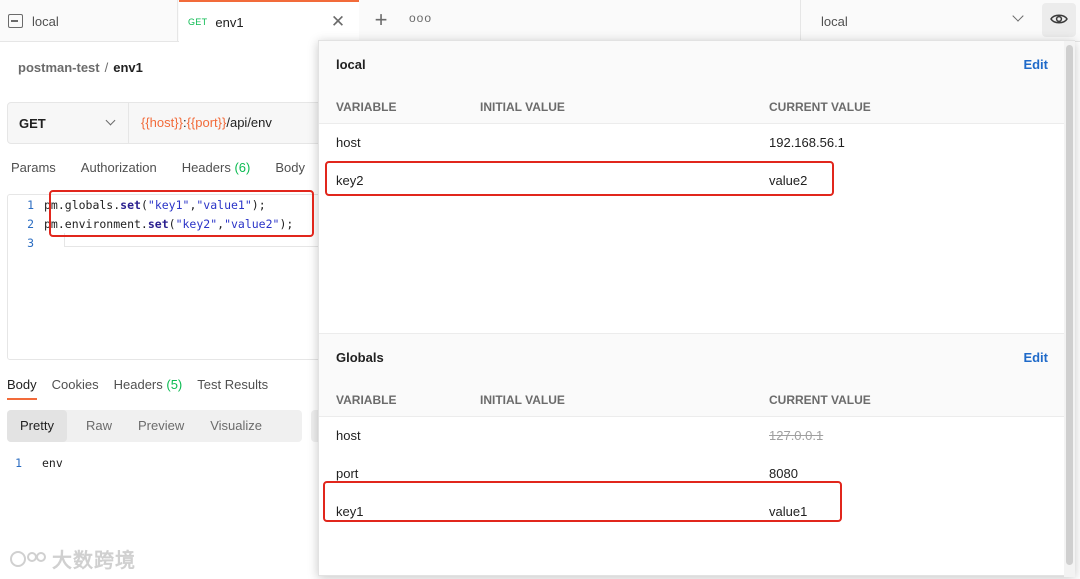 The image size is (1080, 579). I want to click on chevron-down-icon, so click(1018, 16).